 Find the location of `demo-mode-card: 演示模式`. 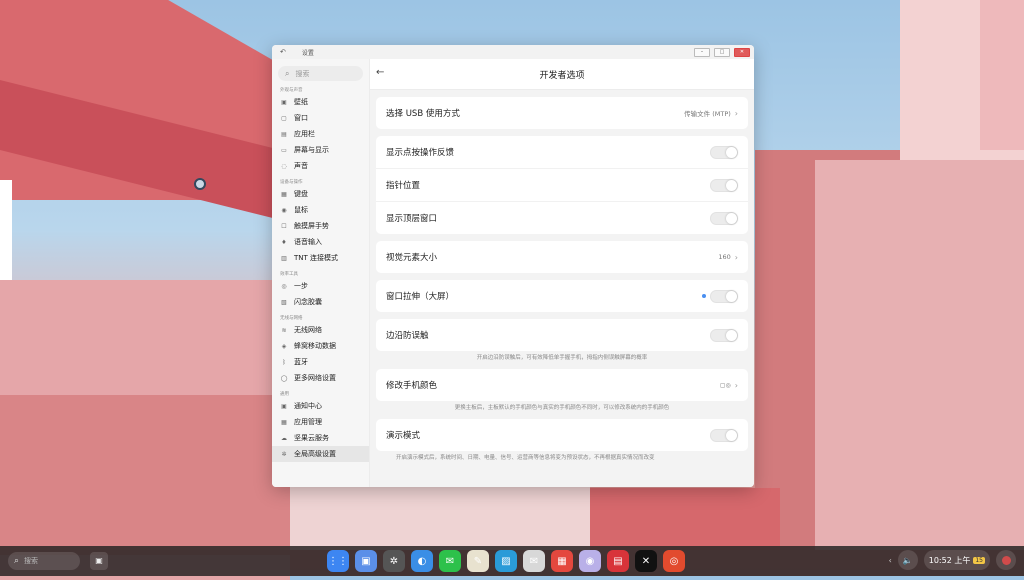

demo-mode-card: 演示模式 is located at coordinates (562, 435).